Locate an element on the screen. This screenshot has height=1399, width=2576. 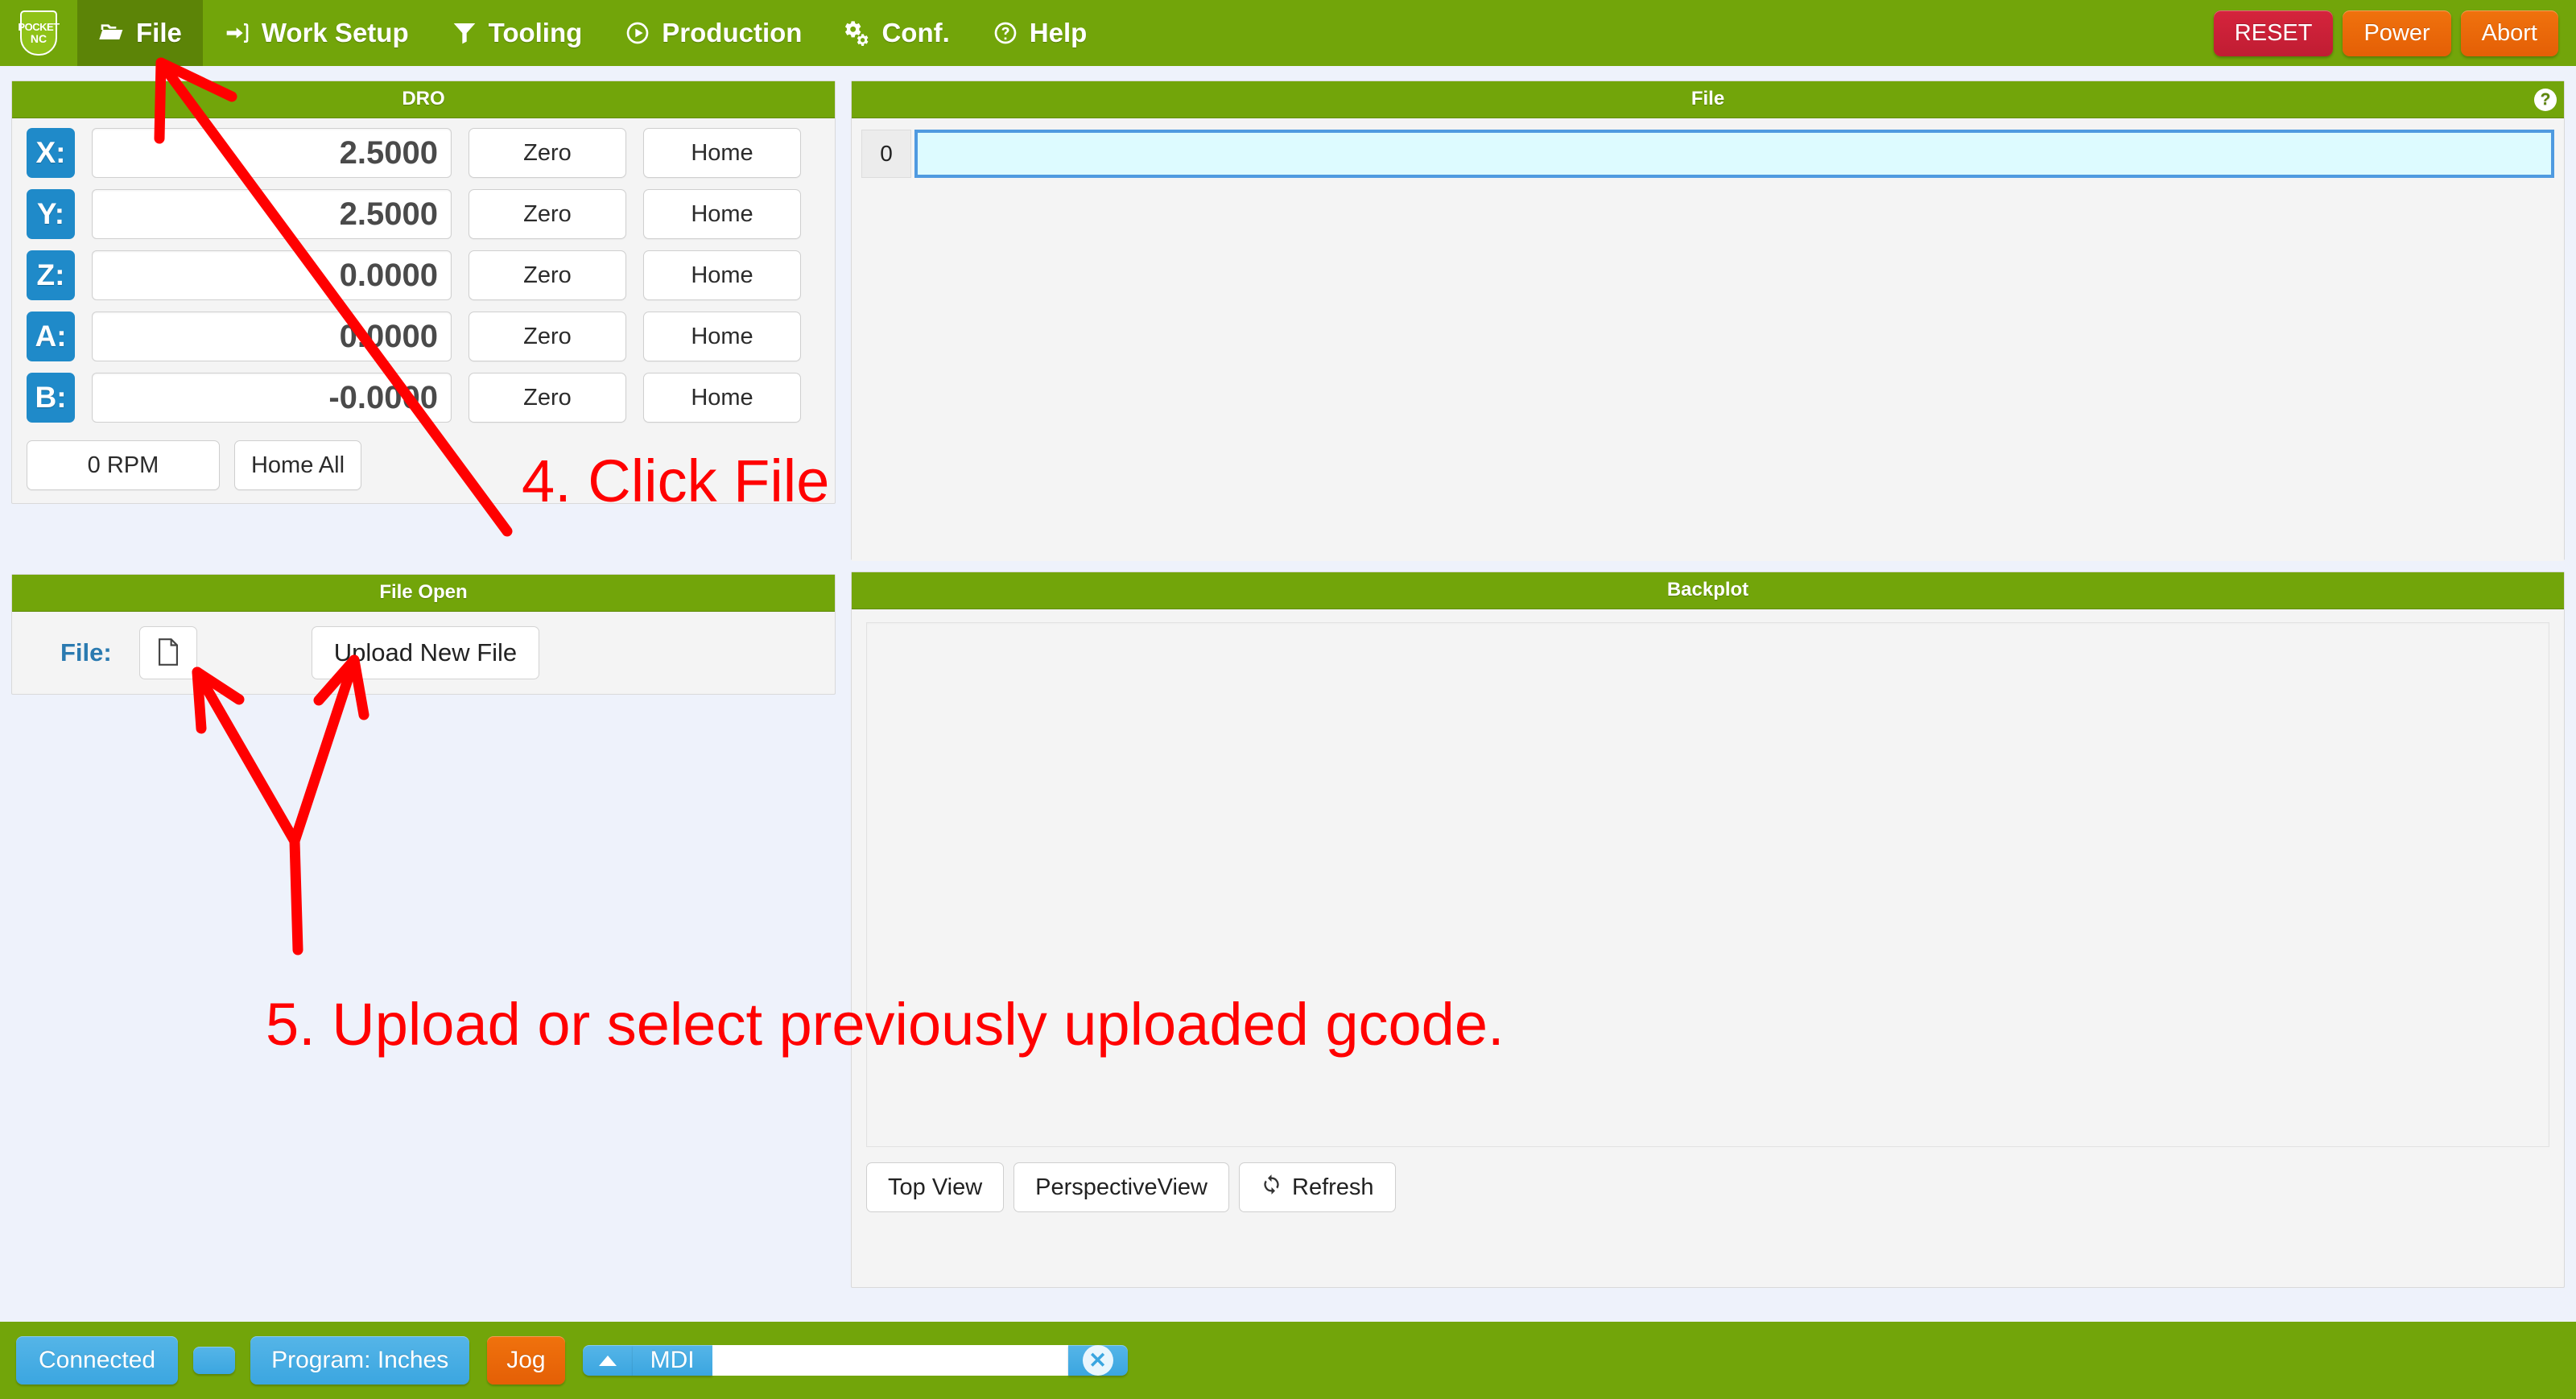
play-circle-icon is located at coordinates (637, 33).